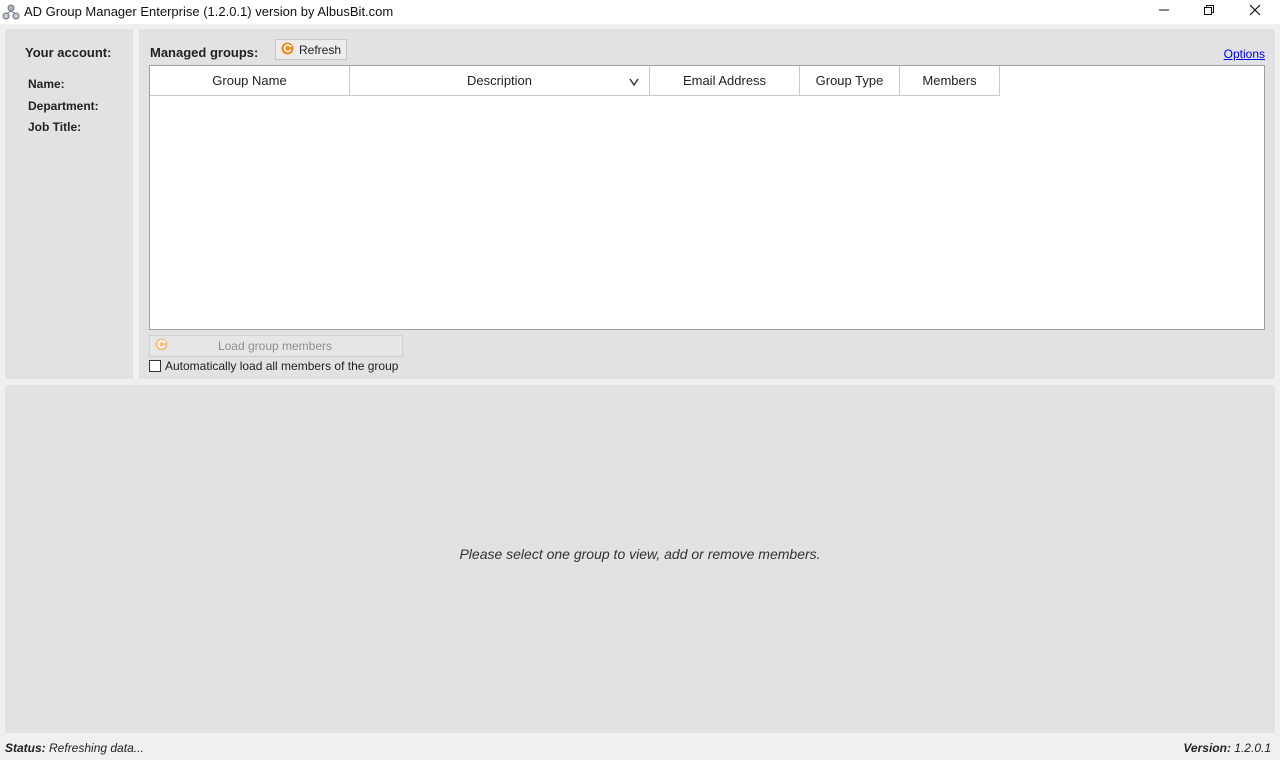  I want to click on column-label: Group Name, so click(249, 80).